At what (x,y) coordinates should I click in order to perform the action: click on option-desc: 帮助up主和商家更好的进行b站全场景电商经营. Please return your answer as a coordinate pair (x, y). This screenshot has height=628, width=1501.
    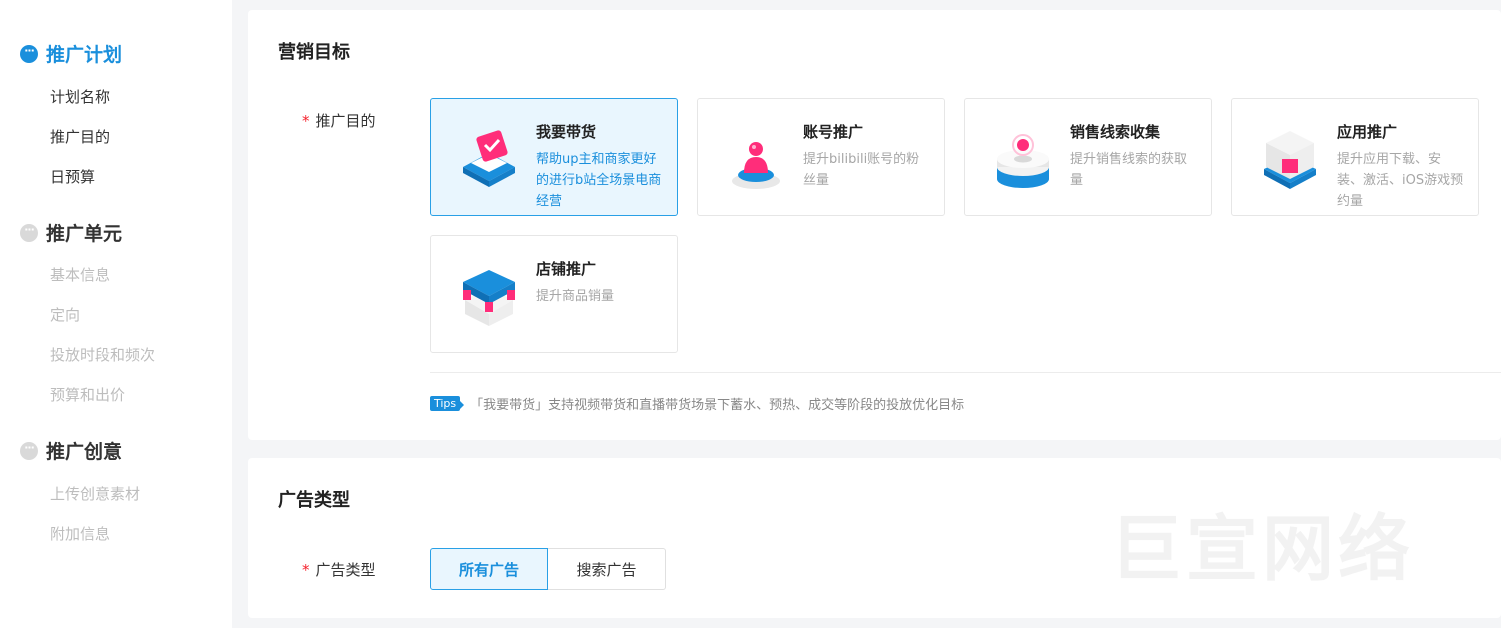
    Looking at the image, I should click on (599, 180).